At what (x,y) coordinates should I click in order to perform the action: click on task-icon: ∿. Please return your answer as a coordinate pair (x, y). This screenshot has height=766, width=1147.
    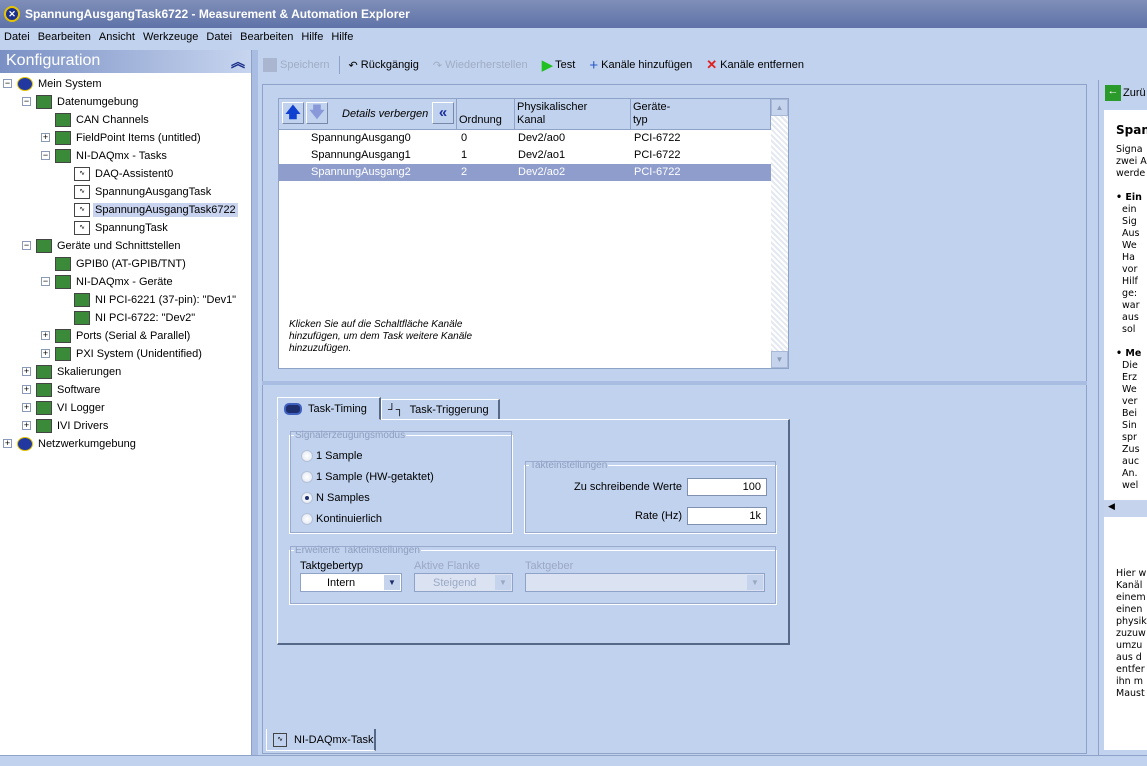
    Looking at the image, I should click on (82, 174).